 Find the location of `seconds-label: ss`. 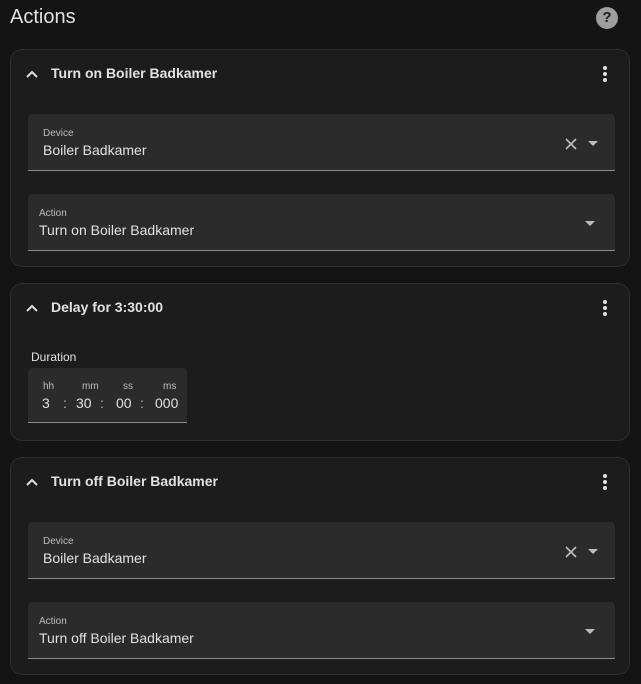

seconds-label: ss is located at coordinates (128, 386).